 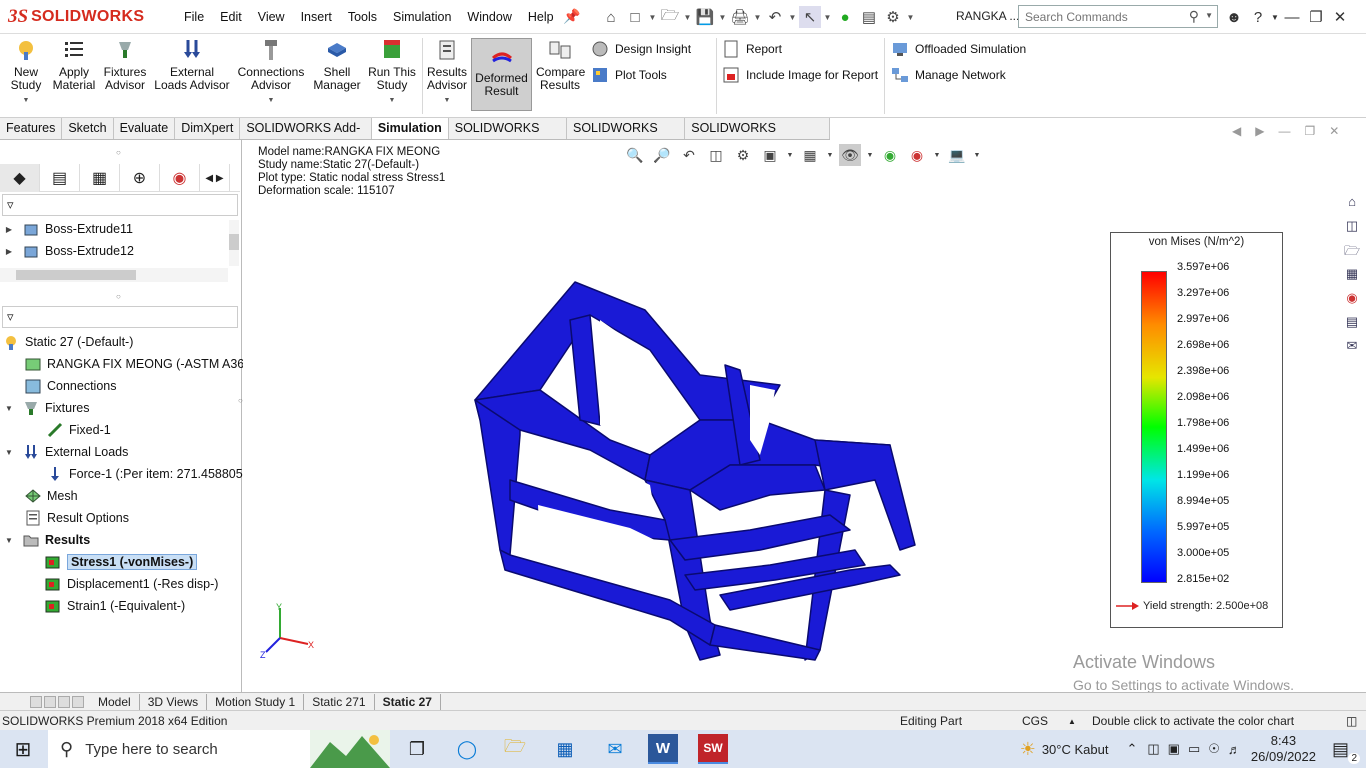 I want to click on new-document-icon: □, so click(x=635, y=17).